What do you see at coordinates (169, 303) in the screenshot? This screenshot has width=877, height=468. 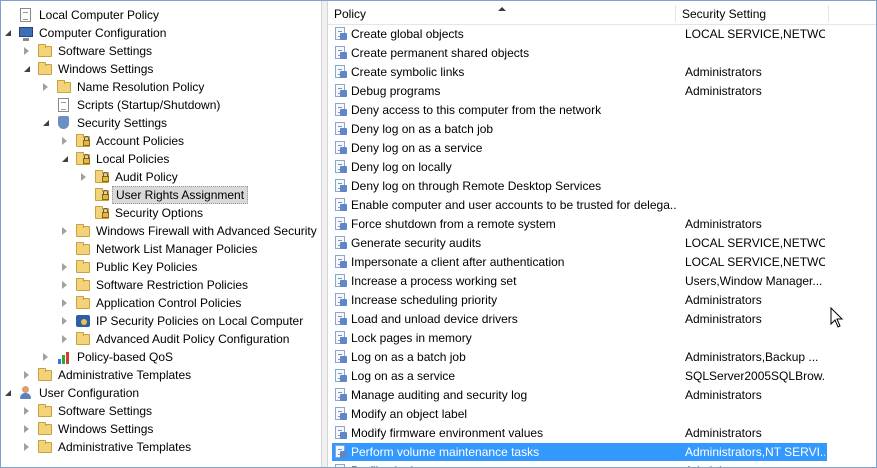 I see `tree-item-label: Application Control Policies` at bounding box center [169, 303].